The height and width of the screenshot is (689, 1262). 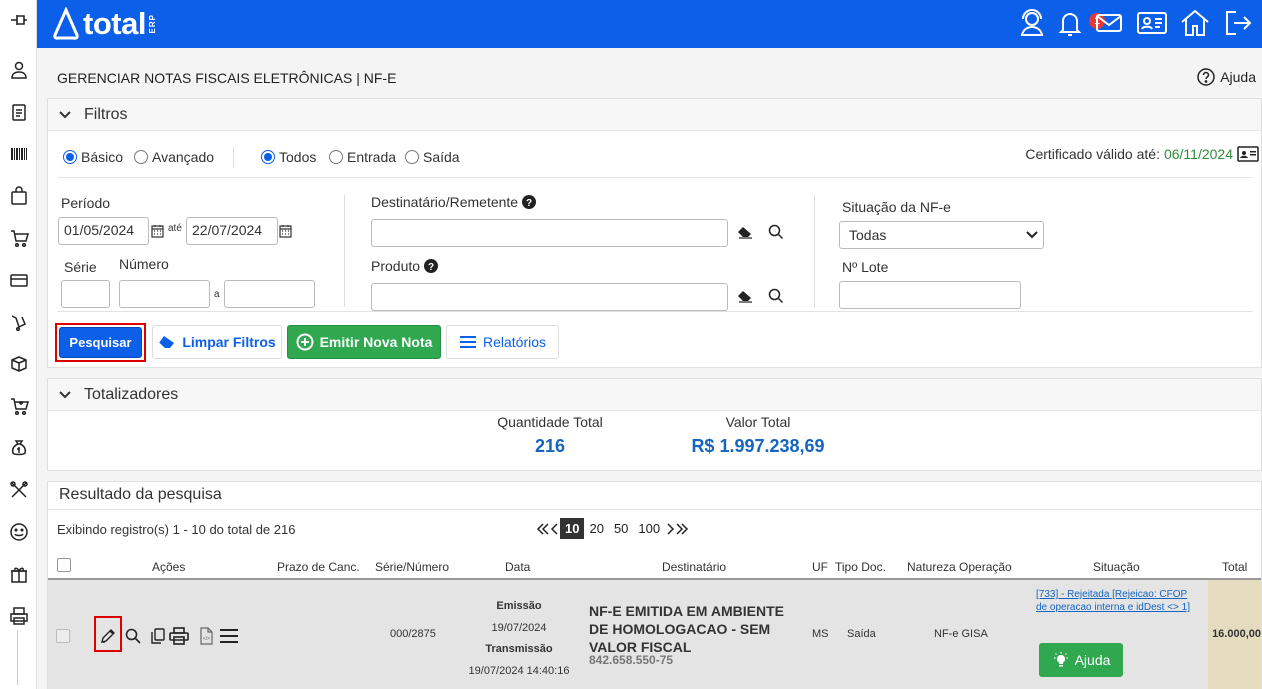 I want to click on logout-icon, so click(x=1238, y=23).